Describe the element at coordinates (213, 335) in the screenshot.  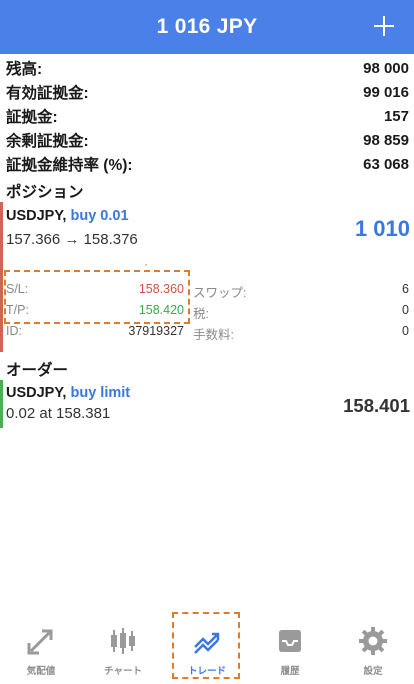
I see `fee-label: 手数料:` at that location.